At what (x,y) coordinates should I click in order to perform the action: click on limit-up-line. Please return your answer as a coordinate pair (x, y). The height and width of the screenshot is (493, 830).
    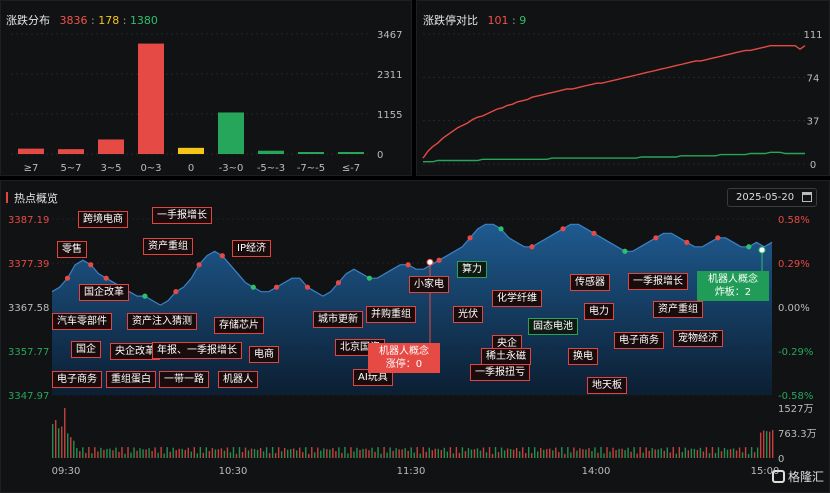
    Looking at the image, I should click on (614, 102).